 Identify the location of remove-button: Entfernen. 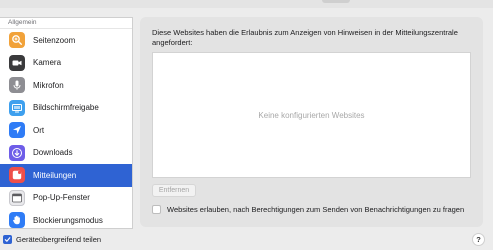
(174, 190).